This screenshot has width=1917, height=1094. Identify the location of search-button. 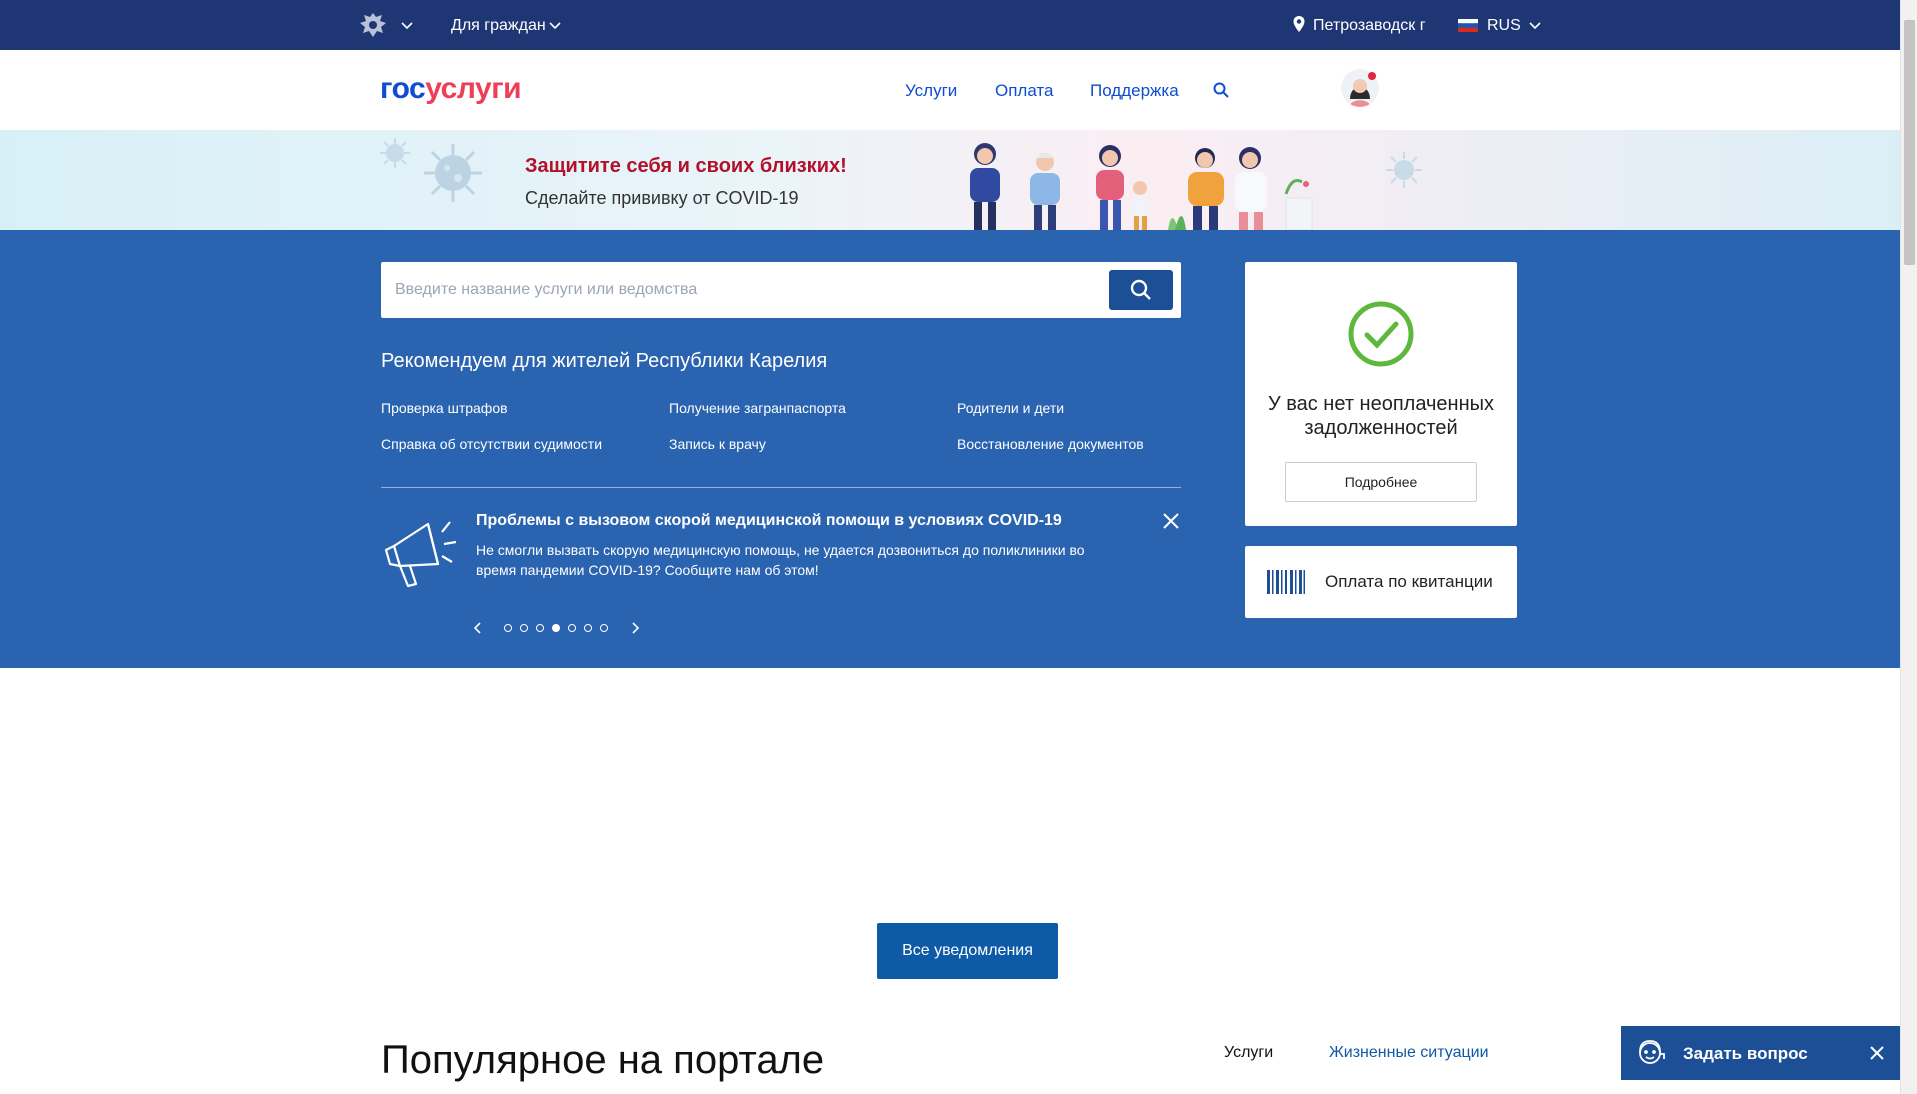
(1141, 290).